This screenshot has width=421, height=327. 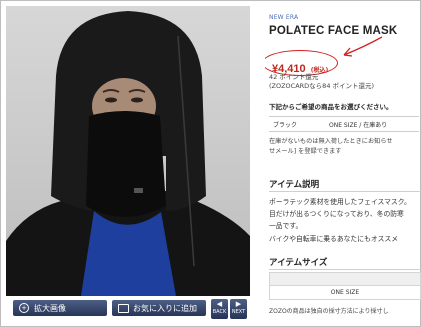 What do you see at coordinates (219, 304) in the screenshot?
I see `arrow-left-icon: ◀` at bounding box center [219, 304].